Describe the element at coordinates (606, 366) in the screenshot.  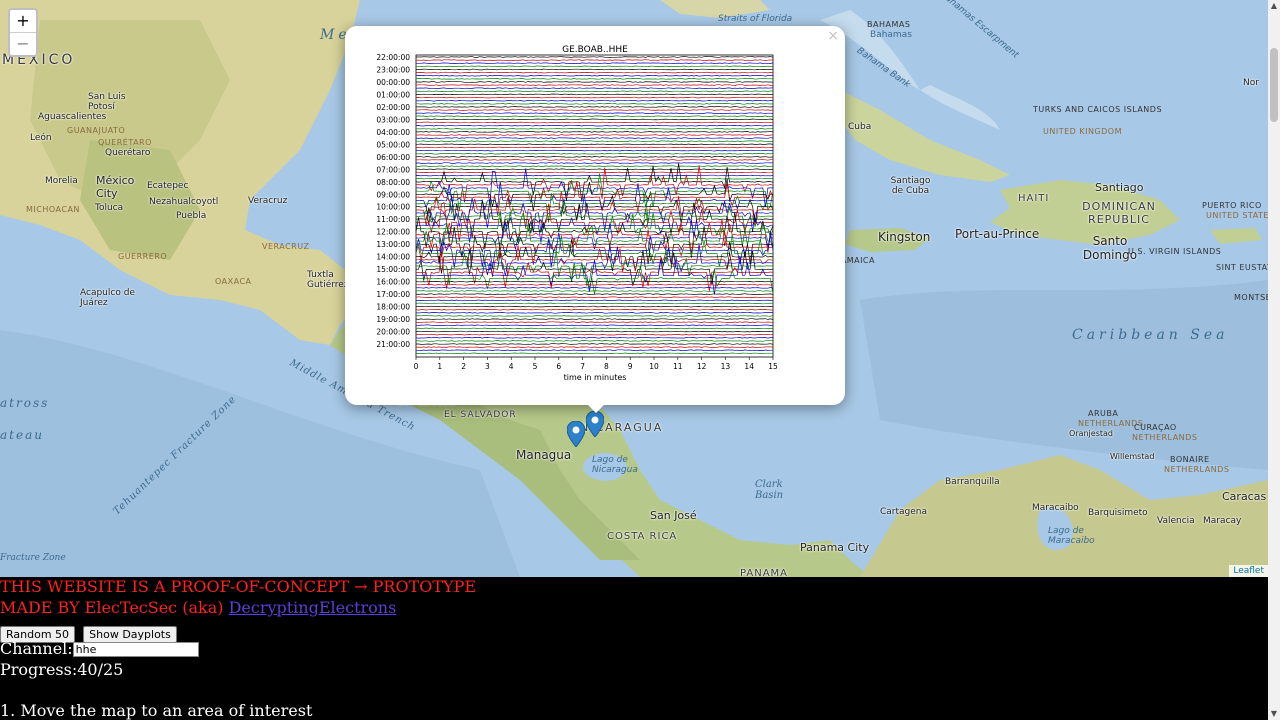
I see `x-tick-label: 8` at that location.